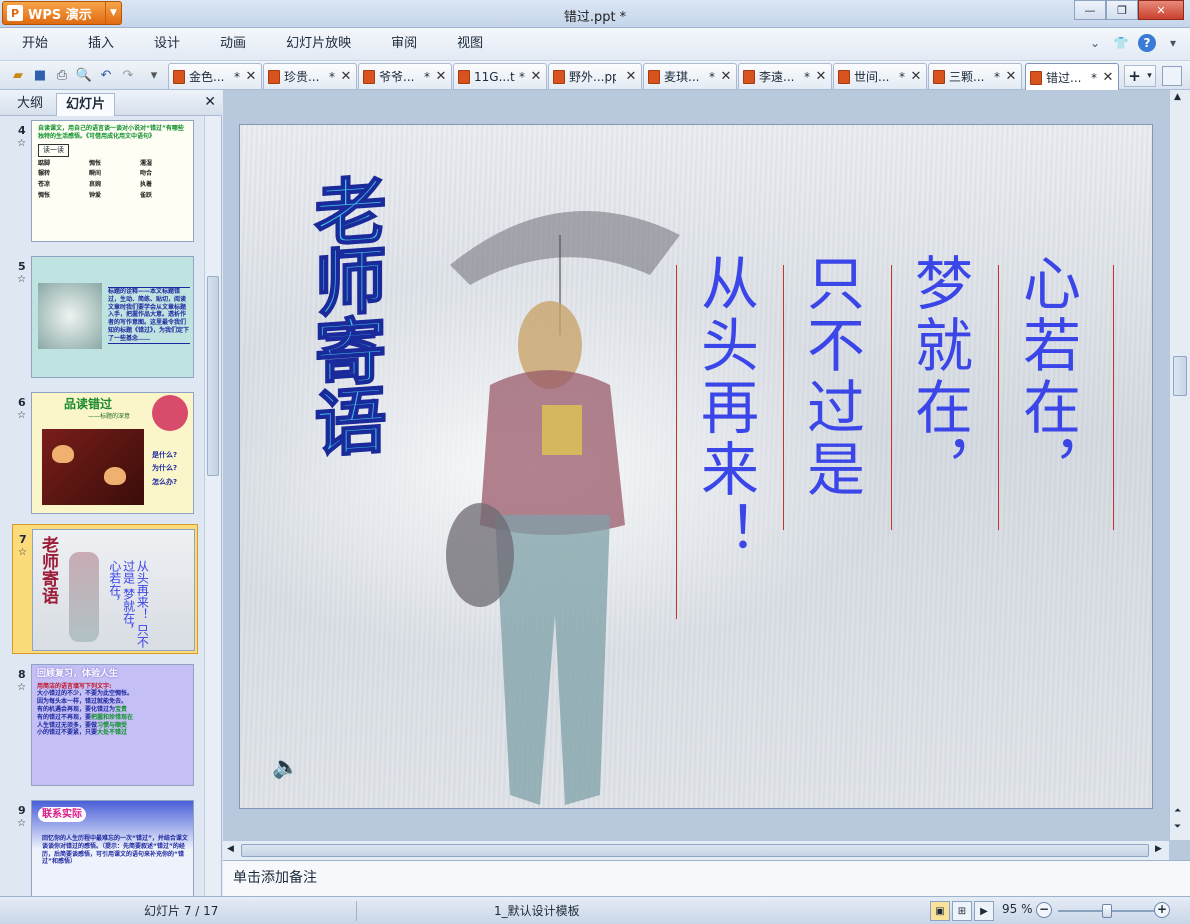 The width and height of the screenshot is (1190, 924). I want to click on prev-slide-icon: ⏶, so click(1177, 811).